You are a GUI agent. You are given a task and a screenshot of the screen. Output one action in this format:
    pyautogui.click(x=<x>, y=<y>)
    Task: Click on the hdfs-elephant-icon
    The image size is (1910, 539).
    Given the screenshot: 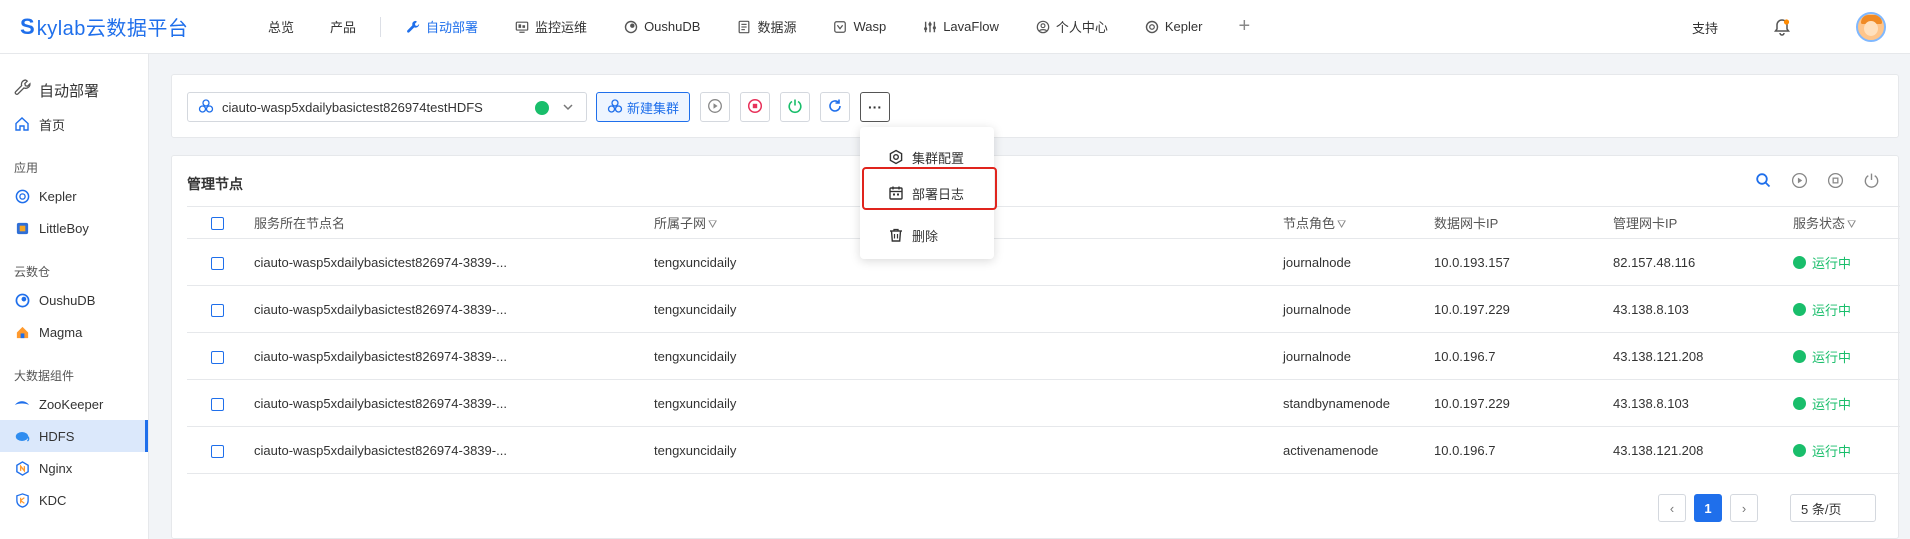 What is the action you would take?
    pyautogui.click(x=22, y=436)
    